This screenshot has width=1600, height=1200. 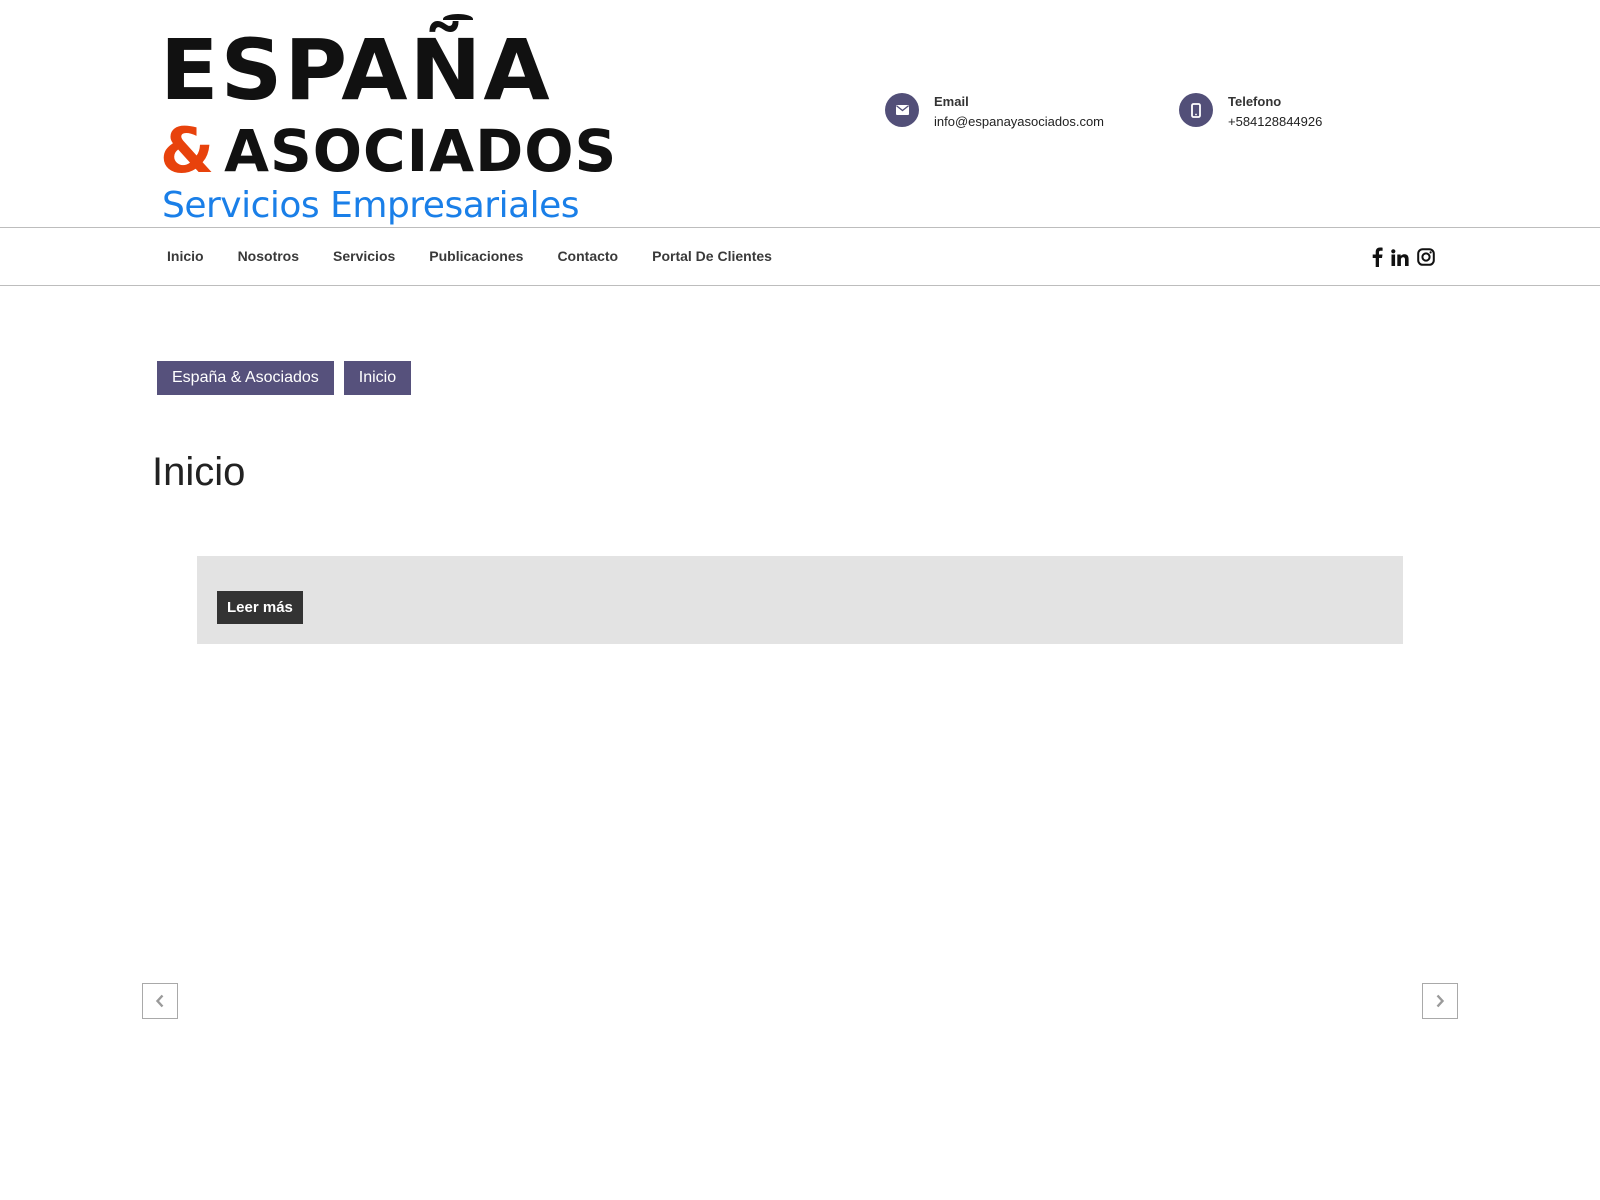 I want to click on email-label: Email, so click(x=951, y=101).